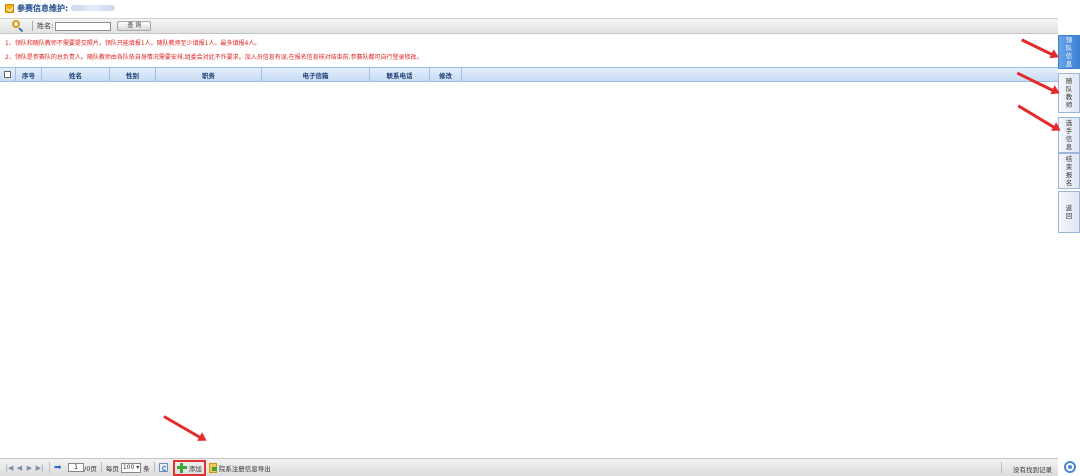  I want to click on column-header-phone: 联系电话, so click(400, 74).